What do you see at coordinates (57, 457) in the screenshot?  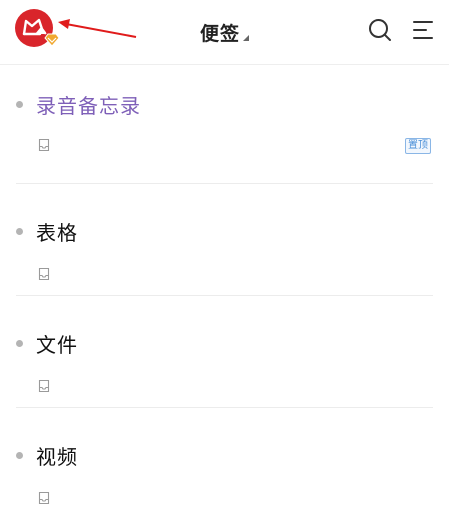 I see `note-title: 视频` at bounding box center [57, 457].